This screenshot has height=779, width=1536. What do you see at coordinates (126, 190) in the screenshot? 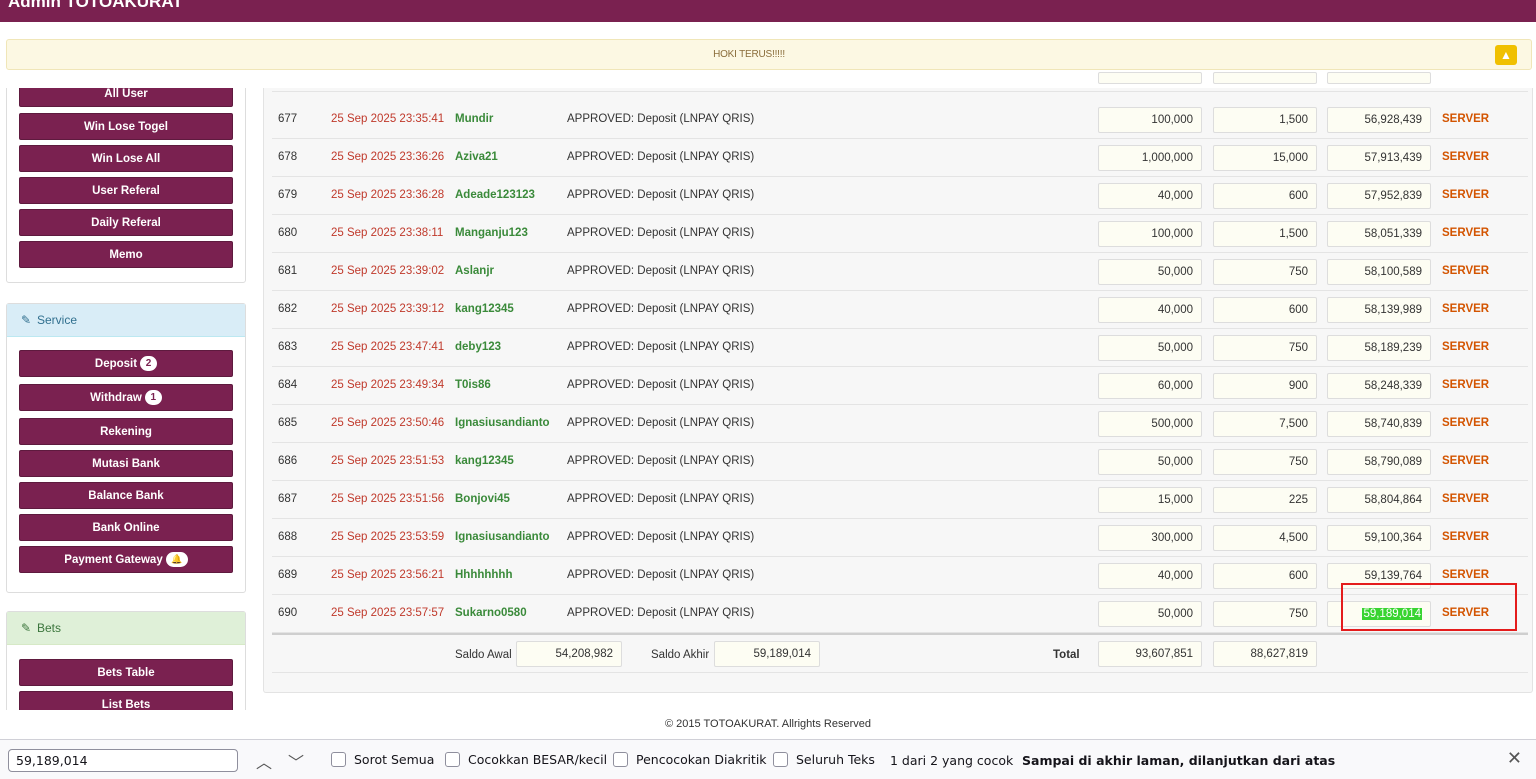
I see `sidebar-item-user-referal: User Referal` at bounding box center [126, 190].